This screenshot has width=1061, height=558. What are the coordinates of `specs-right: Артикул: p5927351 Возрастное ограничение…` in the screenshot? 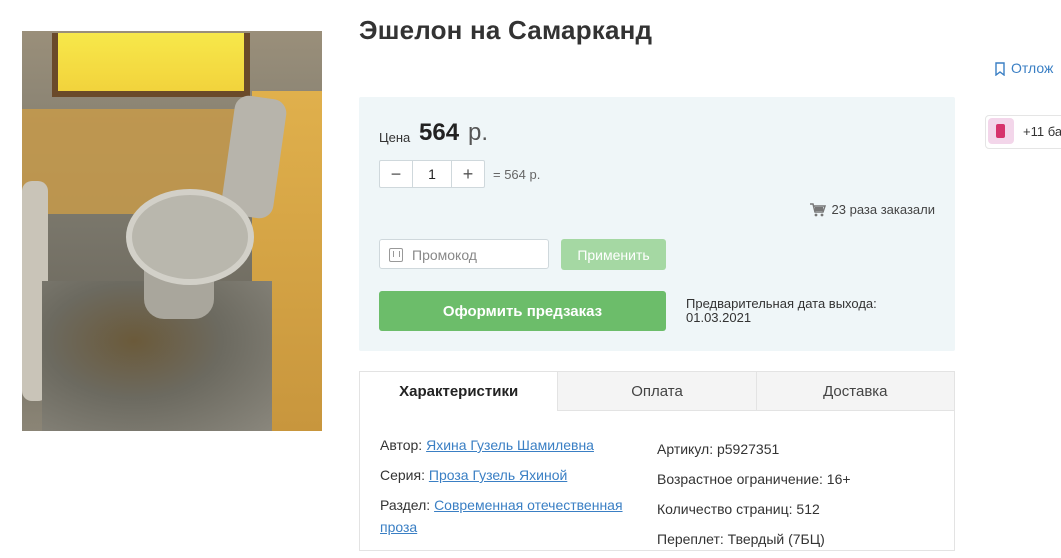 It's located at (802, 498).